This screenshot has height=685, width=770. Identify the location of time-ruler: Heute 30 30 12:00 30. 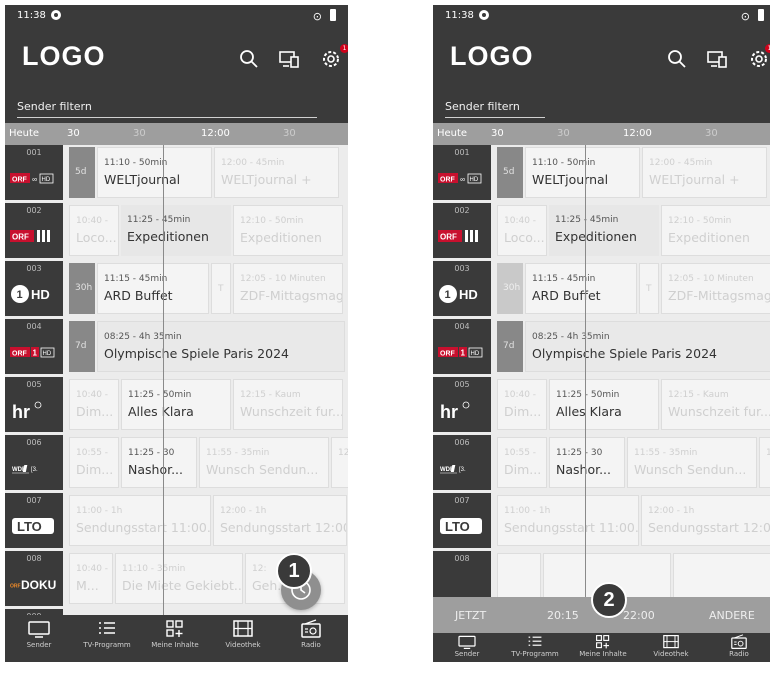
(601, 134).